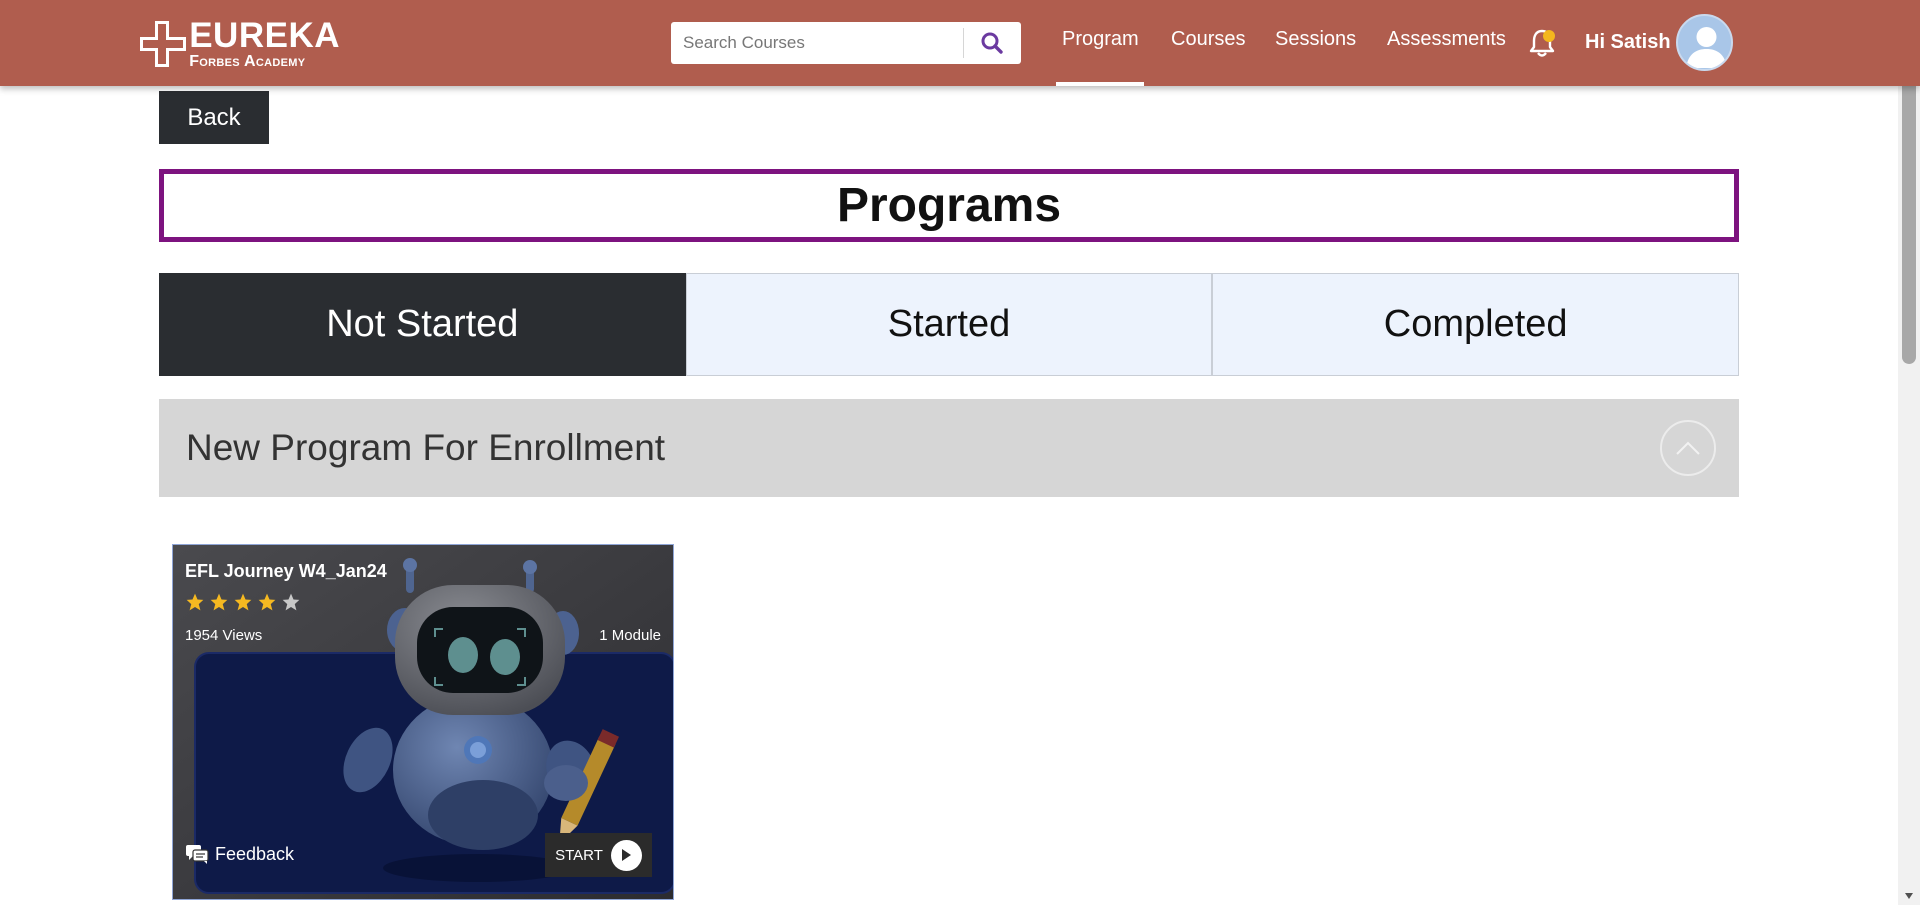 This screenshot has height=905, width=1920. I want to click on chevron-up-icon, so click(1688, 448).